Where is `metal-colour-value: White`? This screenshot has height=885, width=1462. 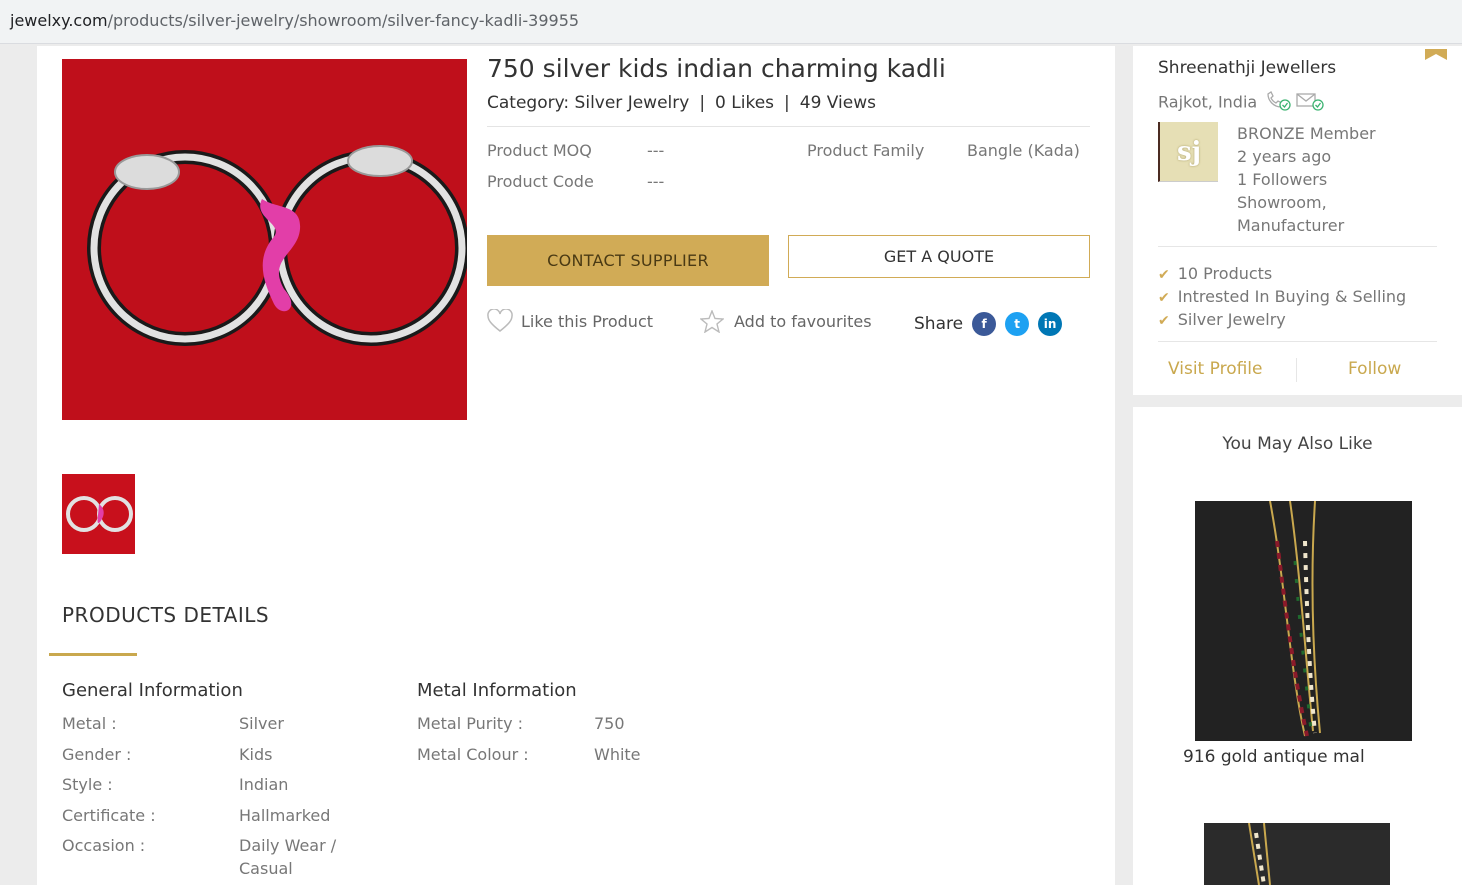 metal-colour-value: White is located at coordinates (617, 754).